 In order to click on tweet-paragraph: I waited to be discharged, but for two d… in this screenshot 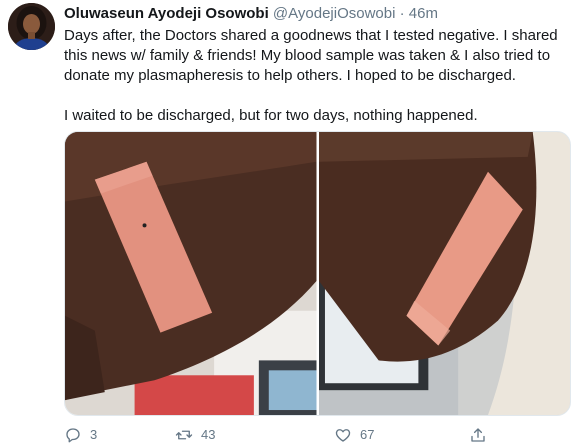, I will do `click(271, 115)`.